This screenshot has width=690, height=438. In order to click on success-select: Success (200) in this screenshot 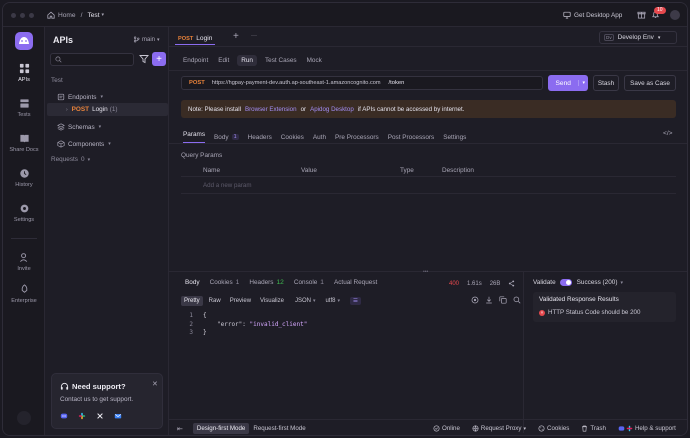, I will do `click(597, 282)`.